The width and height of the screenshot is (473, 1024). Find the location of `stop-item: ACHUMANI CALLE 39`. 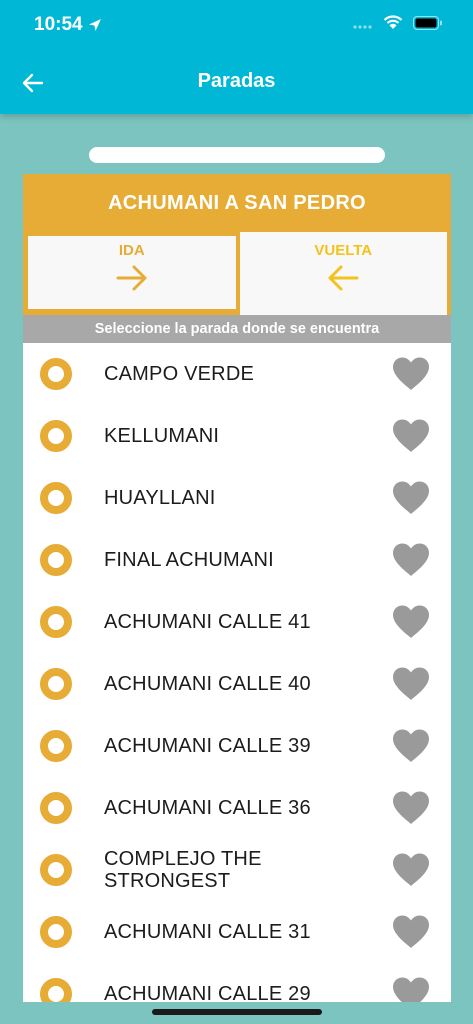

stop-item: ACHUMANI CALLE 39 is located at coordinates (237, 746).